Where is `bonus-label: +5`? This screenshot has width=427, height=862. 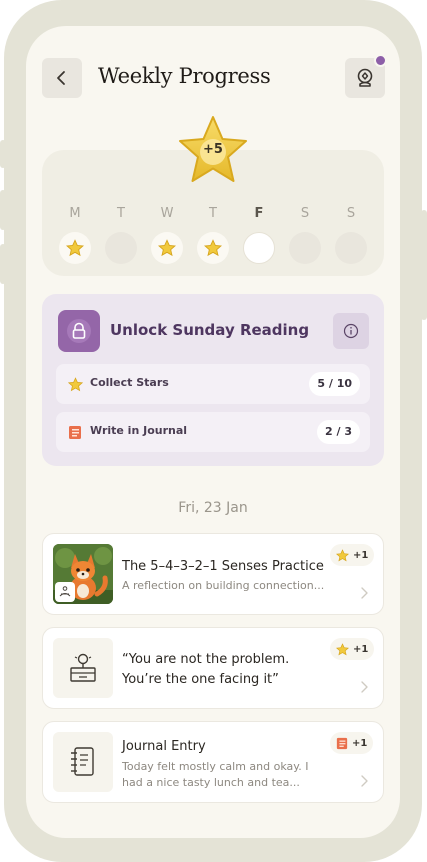
bonus-label: +5 is located at coordinates (213, 149).